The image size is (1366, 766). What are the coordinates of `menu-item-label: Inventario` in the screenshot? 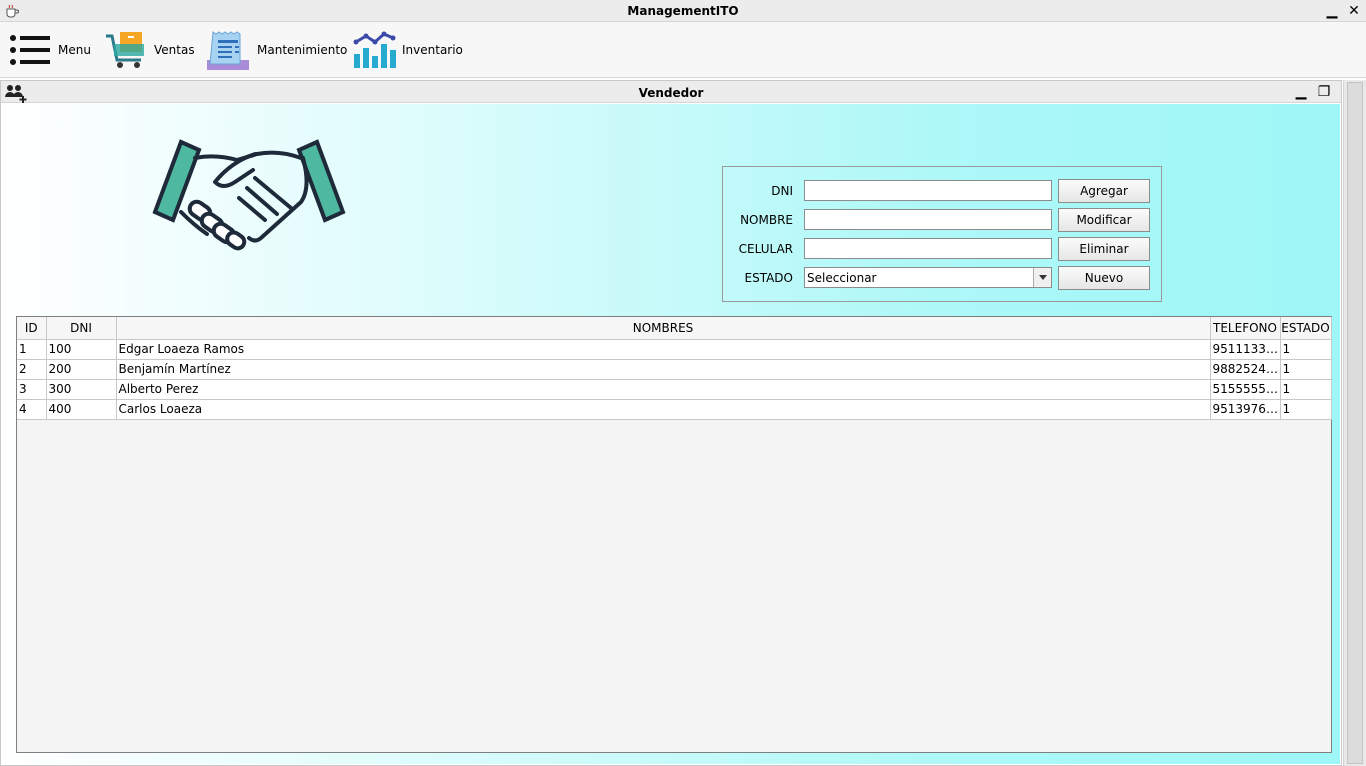 It's located at (432, 50).